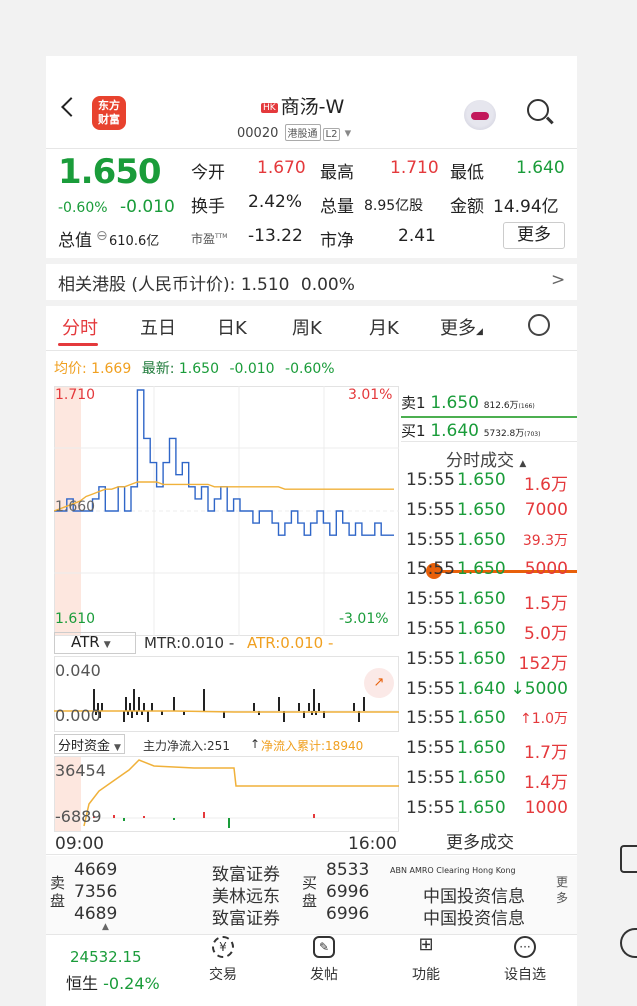 The height and width of the screenshot is (1006, 637). I want to click on nav-post: ✎ 发帖, so click(324, 960).